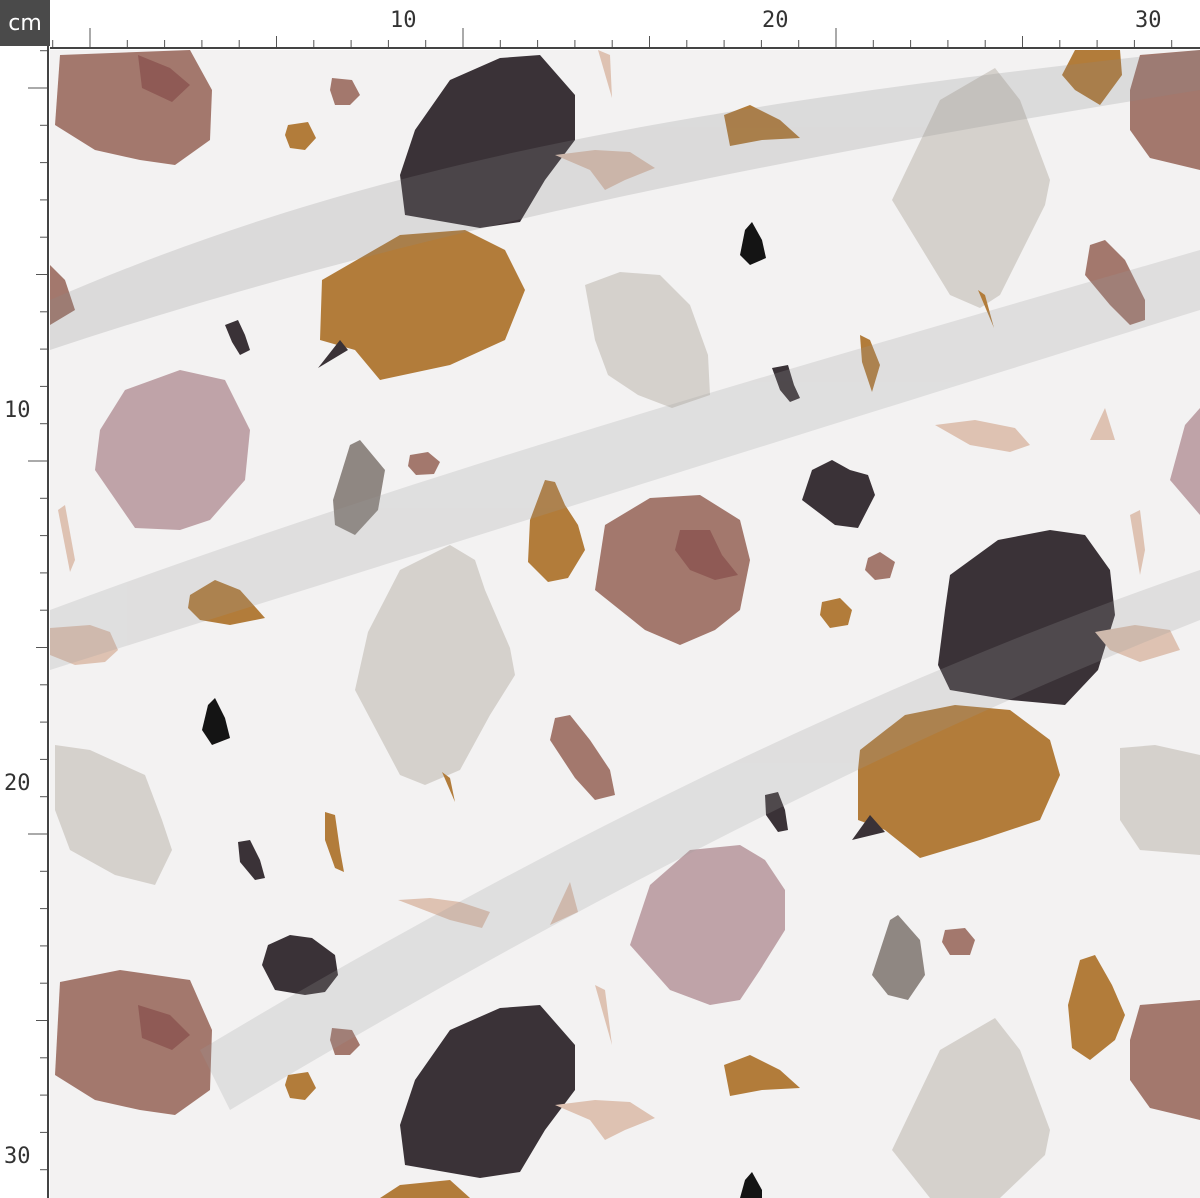 The height and width of the screenshot is (1198, 1200). I want to click on vertical-ruler: 10 20 30, so click(25, 622).